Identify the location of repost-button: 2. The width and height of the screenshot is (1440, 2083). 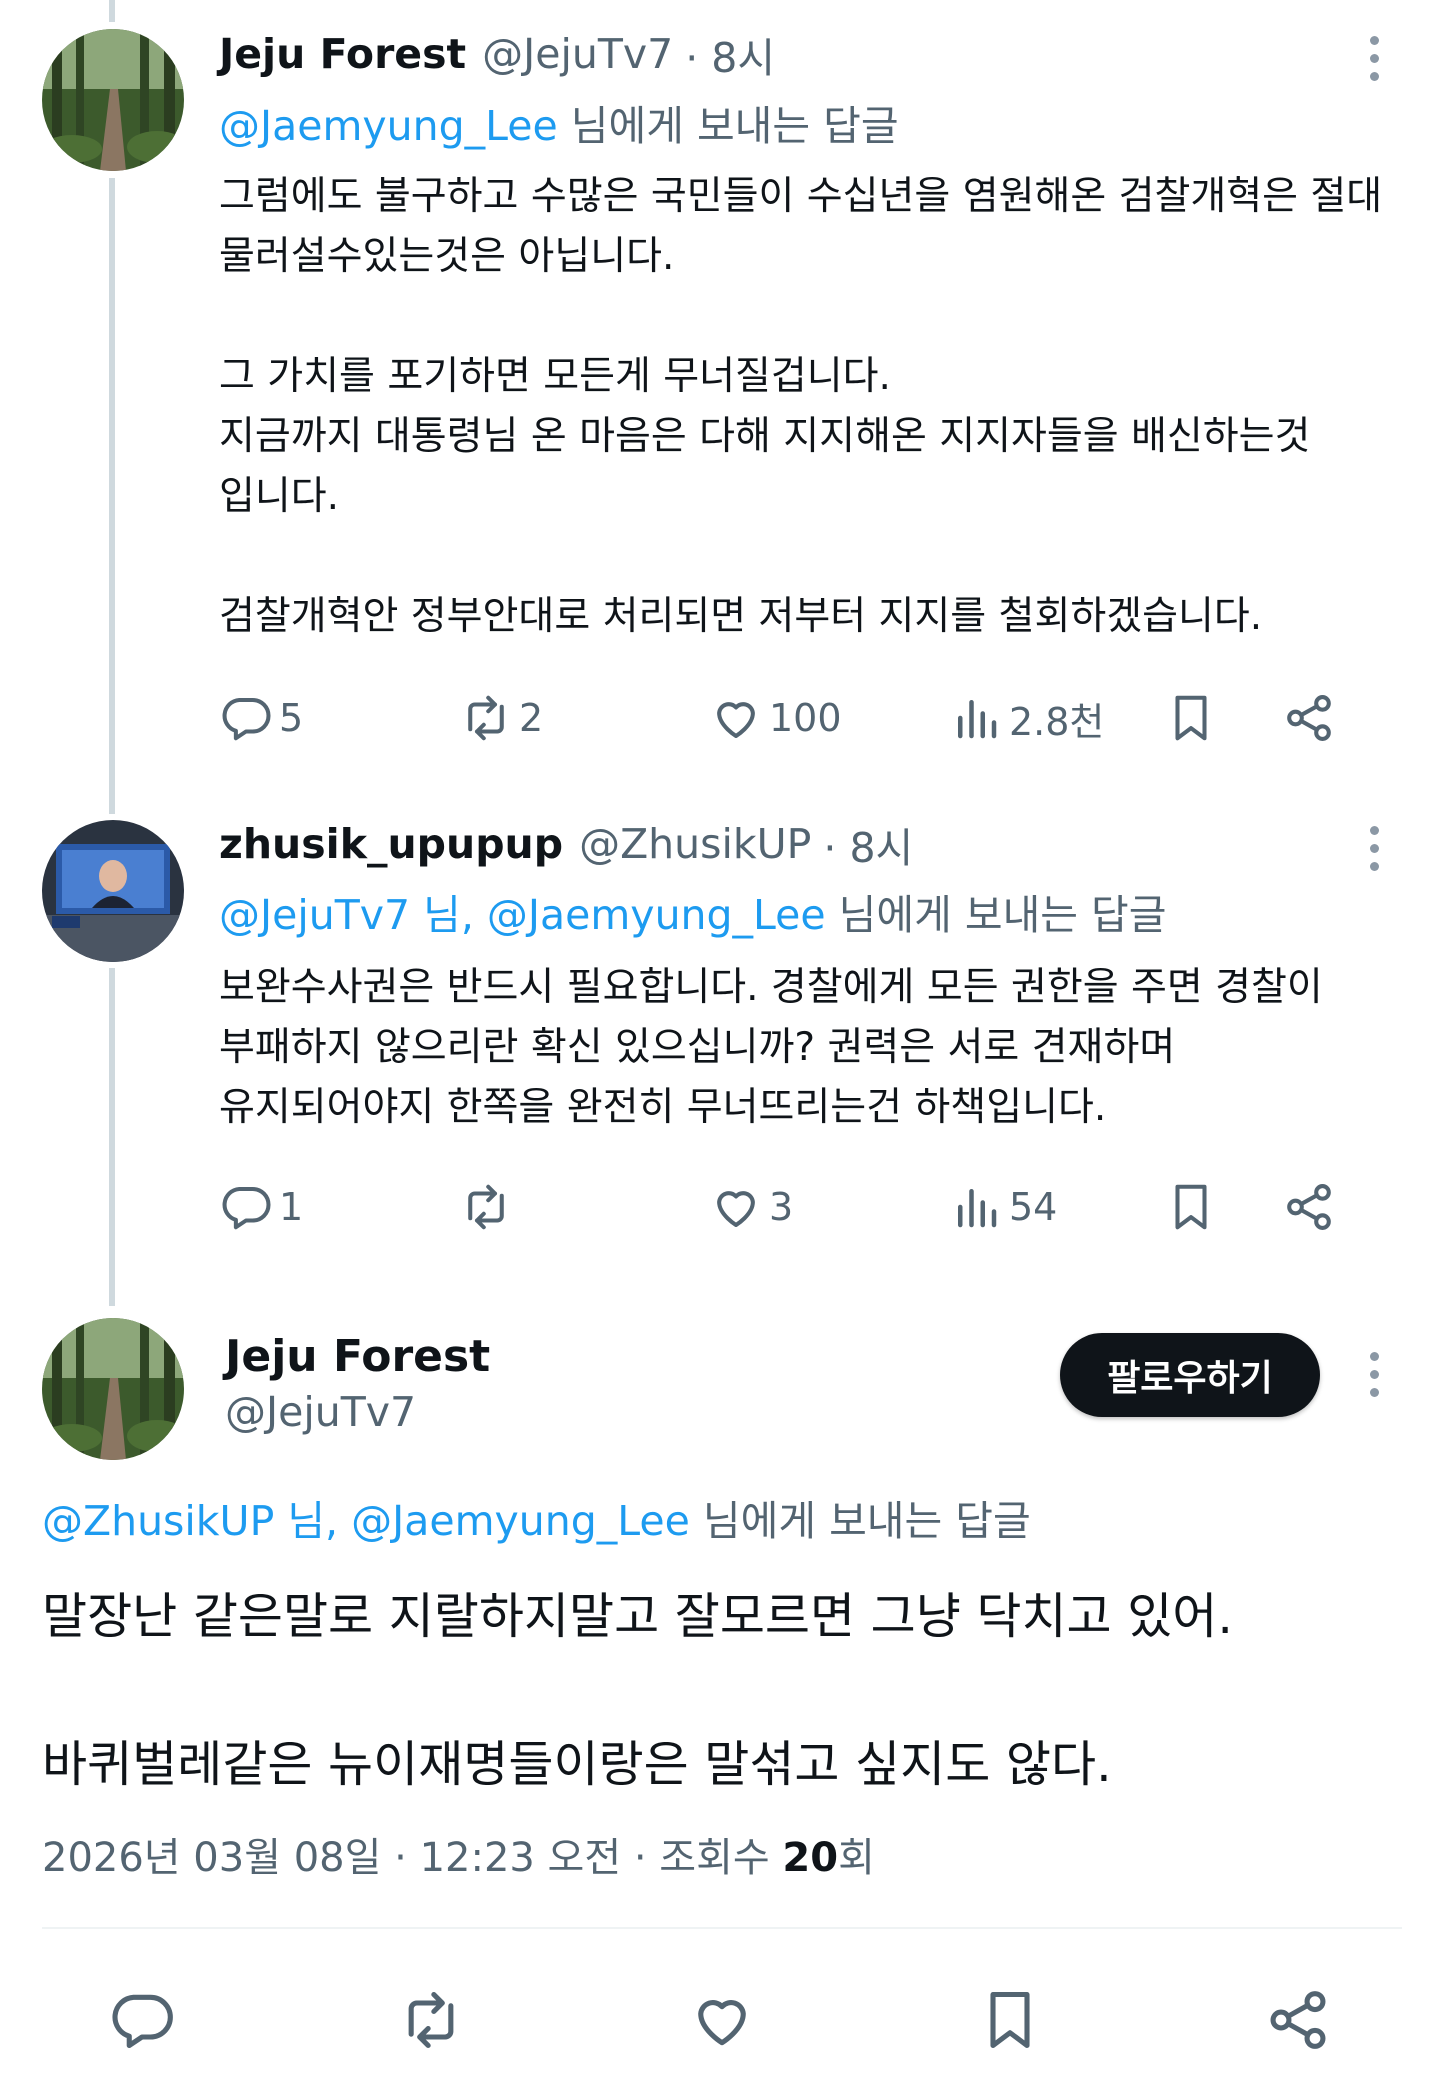
(501, 718).